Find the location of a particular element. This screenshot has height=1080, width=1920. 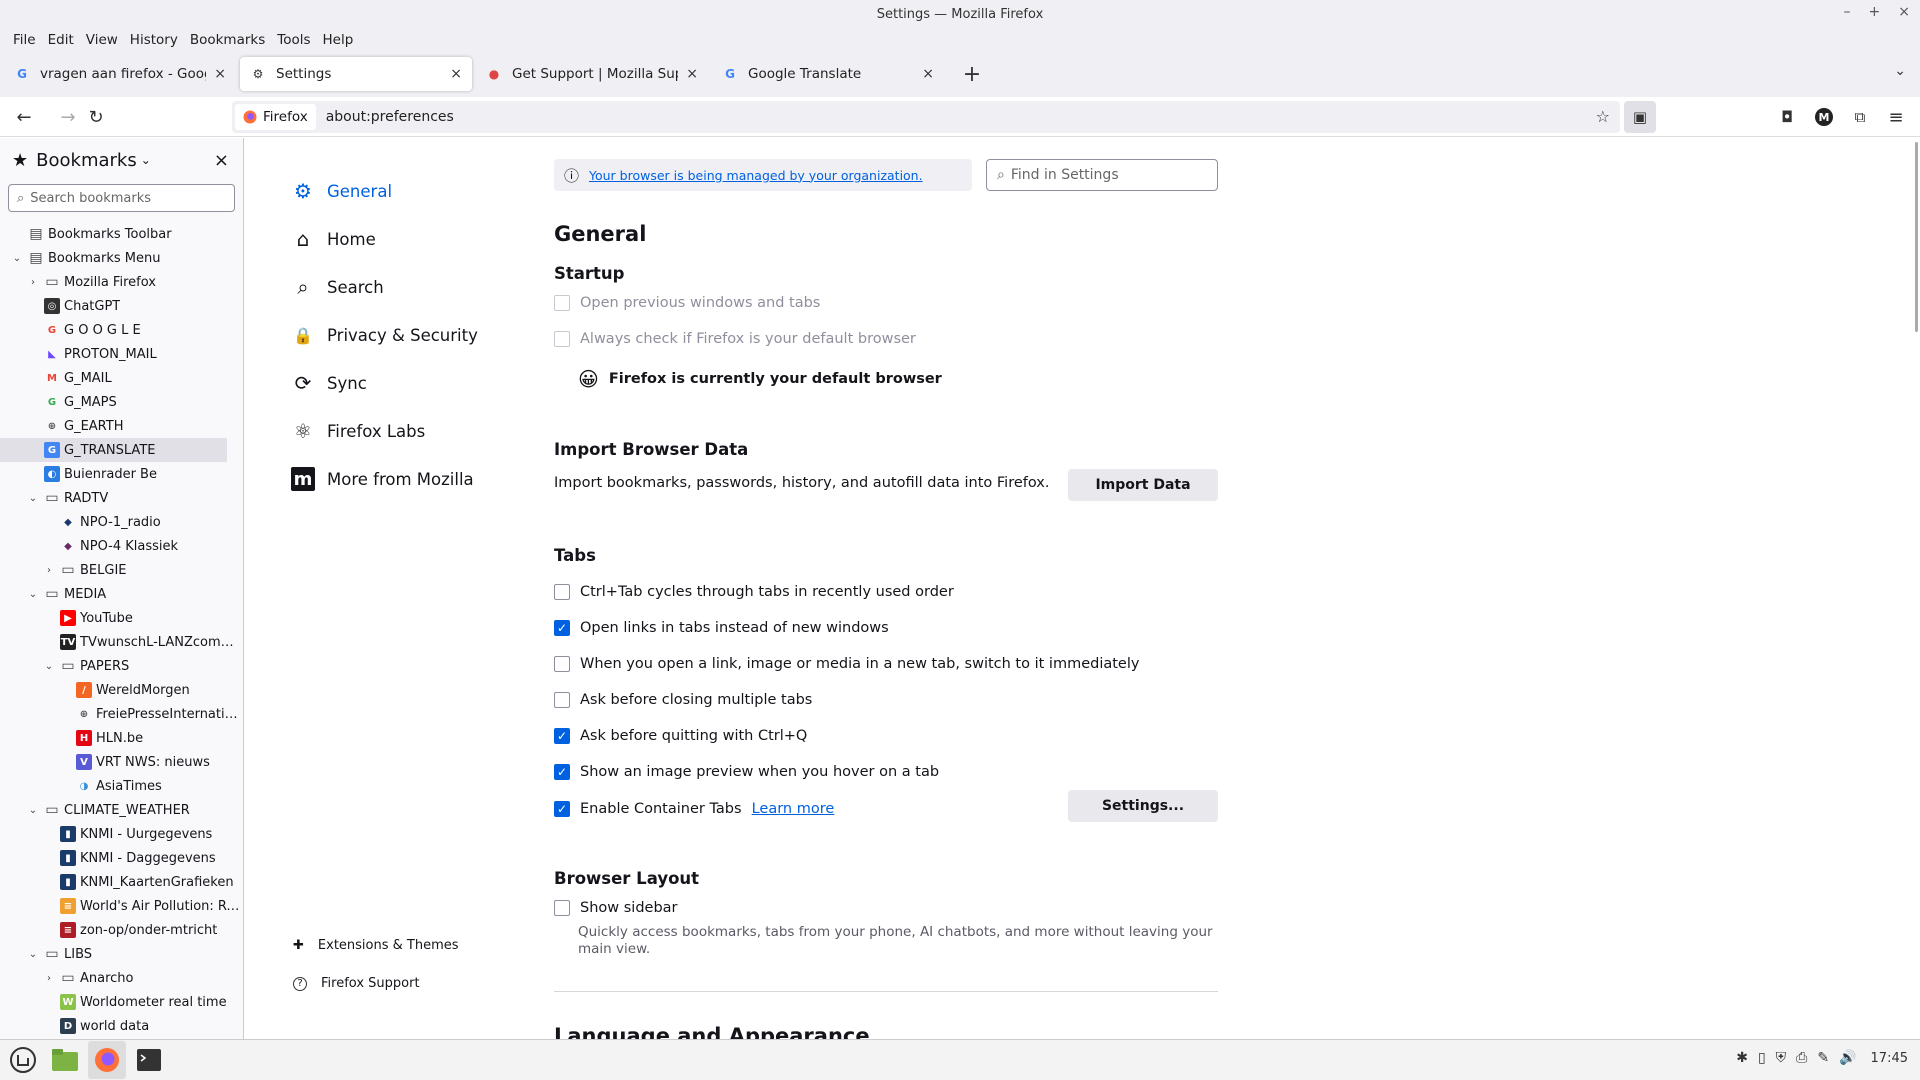

import-data-button: Import Data is located at coordinates (1143, 485).